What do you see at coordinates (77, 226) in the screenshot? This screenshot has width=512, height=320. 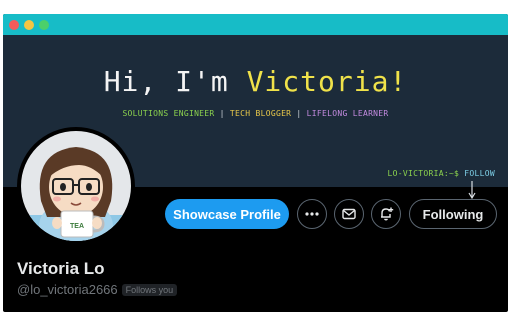 I see `mug-label: TEA` at bounding box center [77, 226].